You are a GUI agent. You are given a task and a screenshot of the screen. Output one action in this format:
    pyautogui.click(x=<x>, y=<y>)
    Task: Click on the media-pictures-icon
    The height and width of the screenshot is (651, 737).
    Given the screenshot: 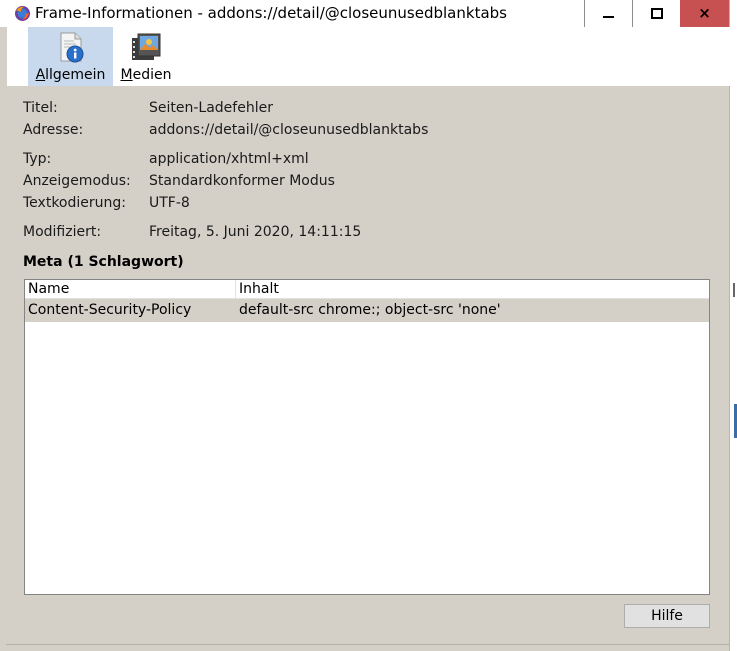 What is the action you would take?
    pyautogui.click(x=146, y=46)
    